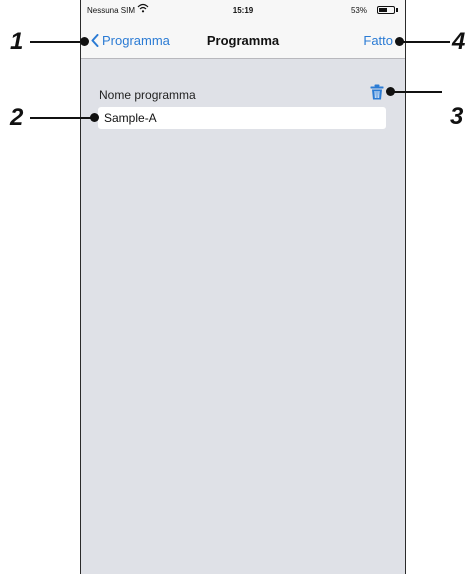 Image resolution: width=476 pixels, height=574 pixels. What do you see at coordinates (358, 10) in the screenshot?
I see `battery-percent: 53%` at bounding box center [358, 10].